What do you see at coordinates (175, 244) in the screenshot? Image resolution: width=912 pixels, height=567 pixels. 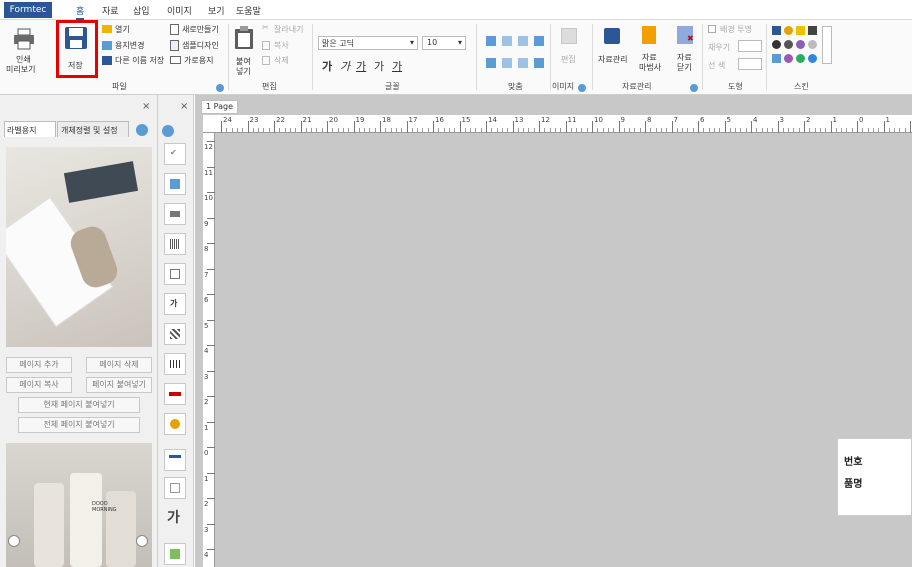 I see `tool-barcode-button` at bounding box center [175, 244].